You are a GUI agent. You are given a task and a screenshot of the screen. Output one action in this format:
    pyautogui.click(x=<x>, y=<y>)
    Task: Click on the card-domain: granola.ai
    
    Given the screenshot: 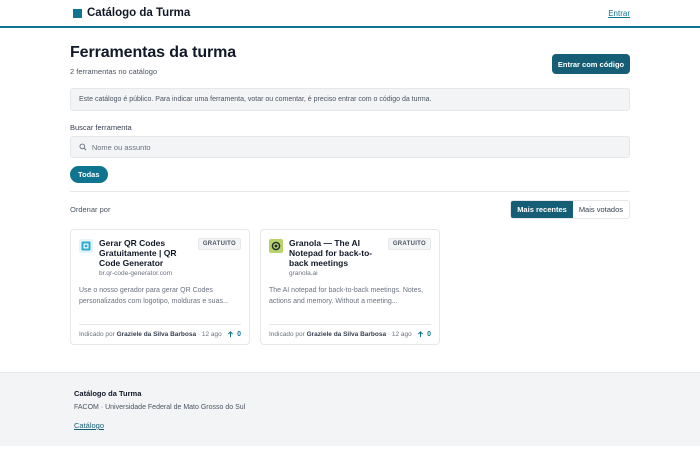 What is the action you would take?
    pyautogui.click(x=303, y=273)
    